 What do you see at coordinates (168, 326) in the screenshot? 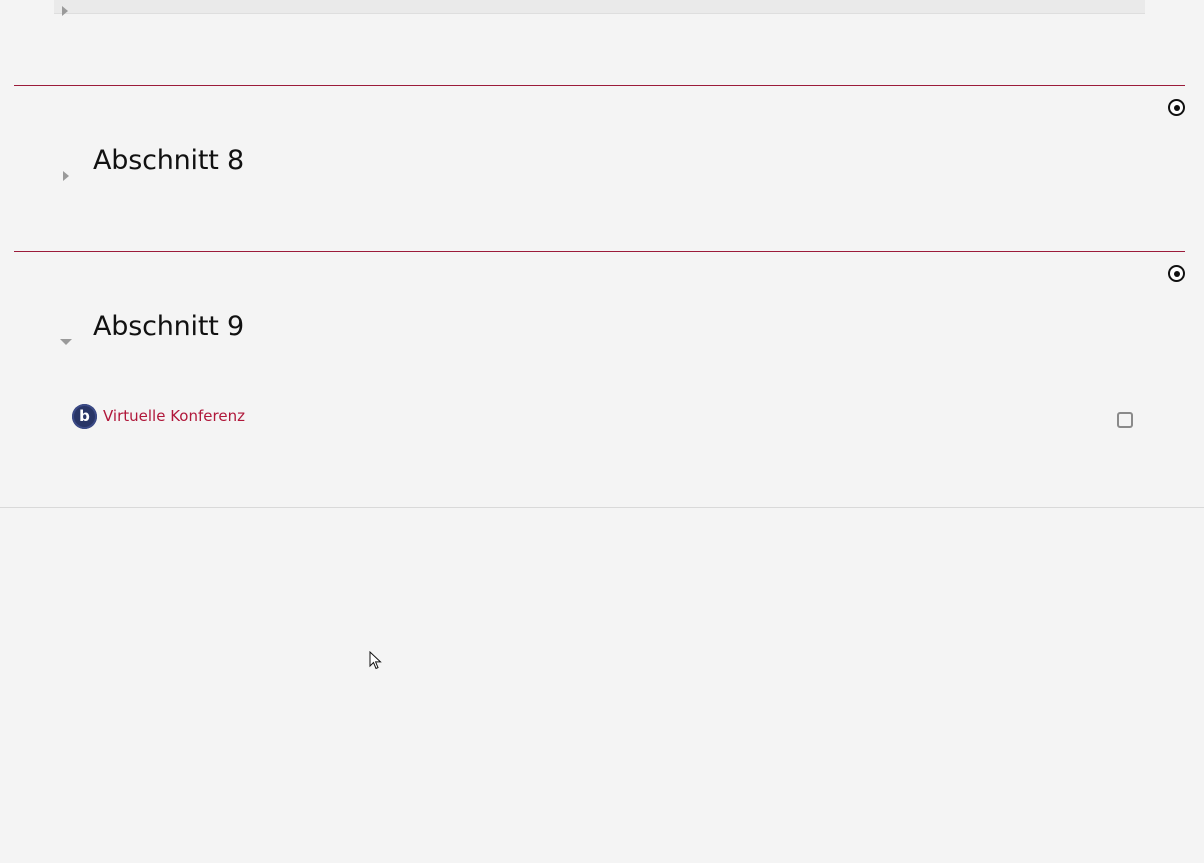
I see `section-title: Abschnitt 9` at bounding box center [168, 326].